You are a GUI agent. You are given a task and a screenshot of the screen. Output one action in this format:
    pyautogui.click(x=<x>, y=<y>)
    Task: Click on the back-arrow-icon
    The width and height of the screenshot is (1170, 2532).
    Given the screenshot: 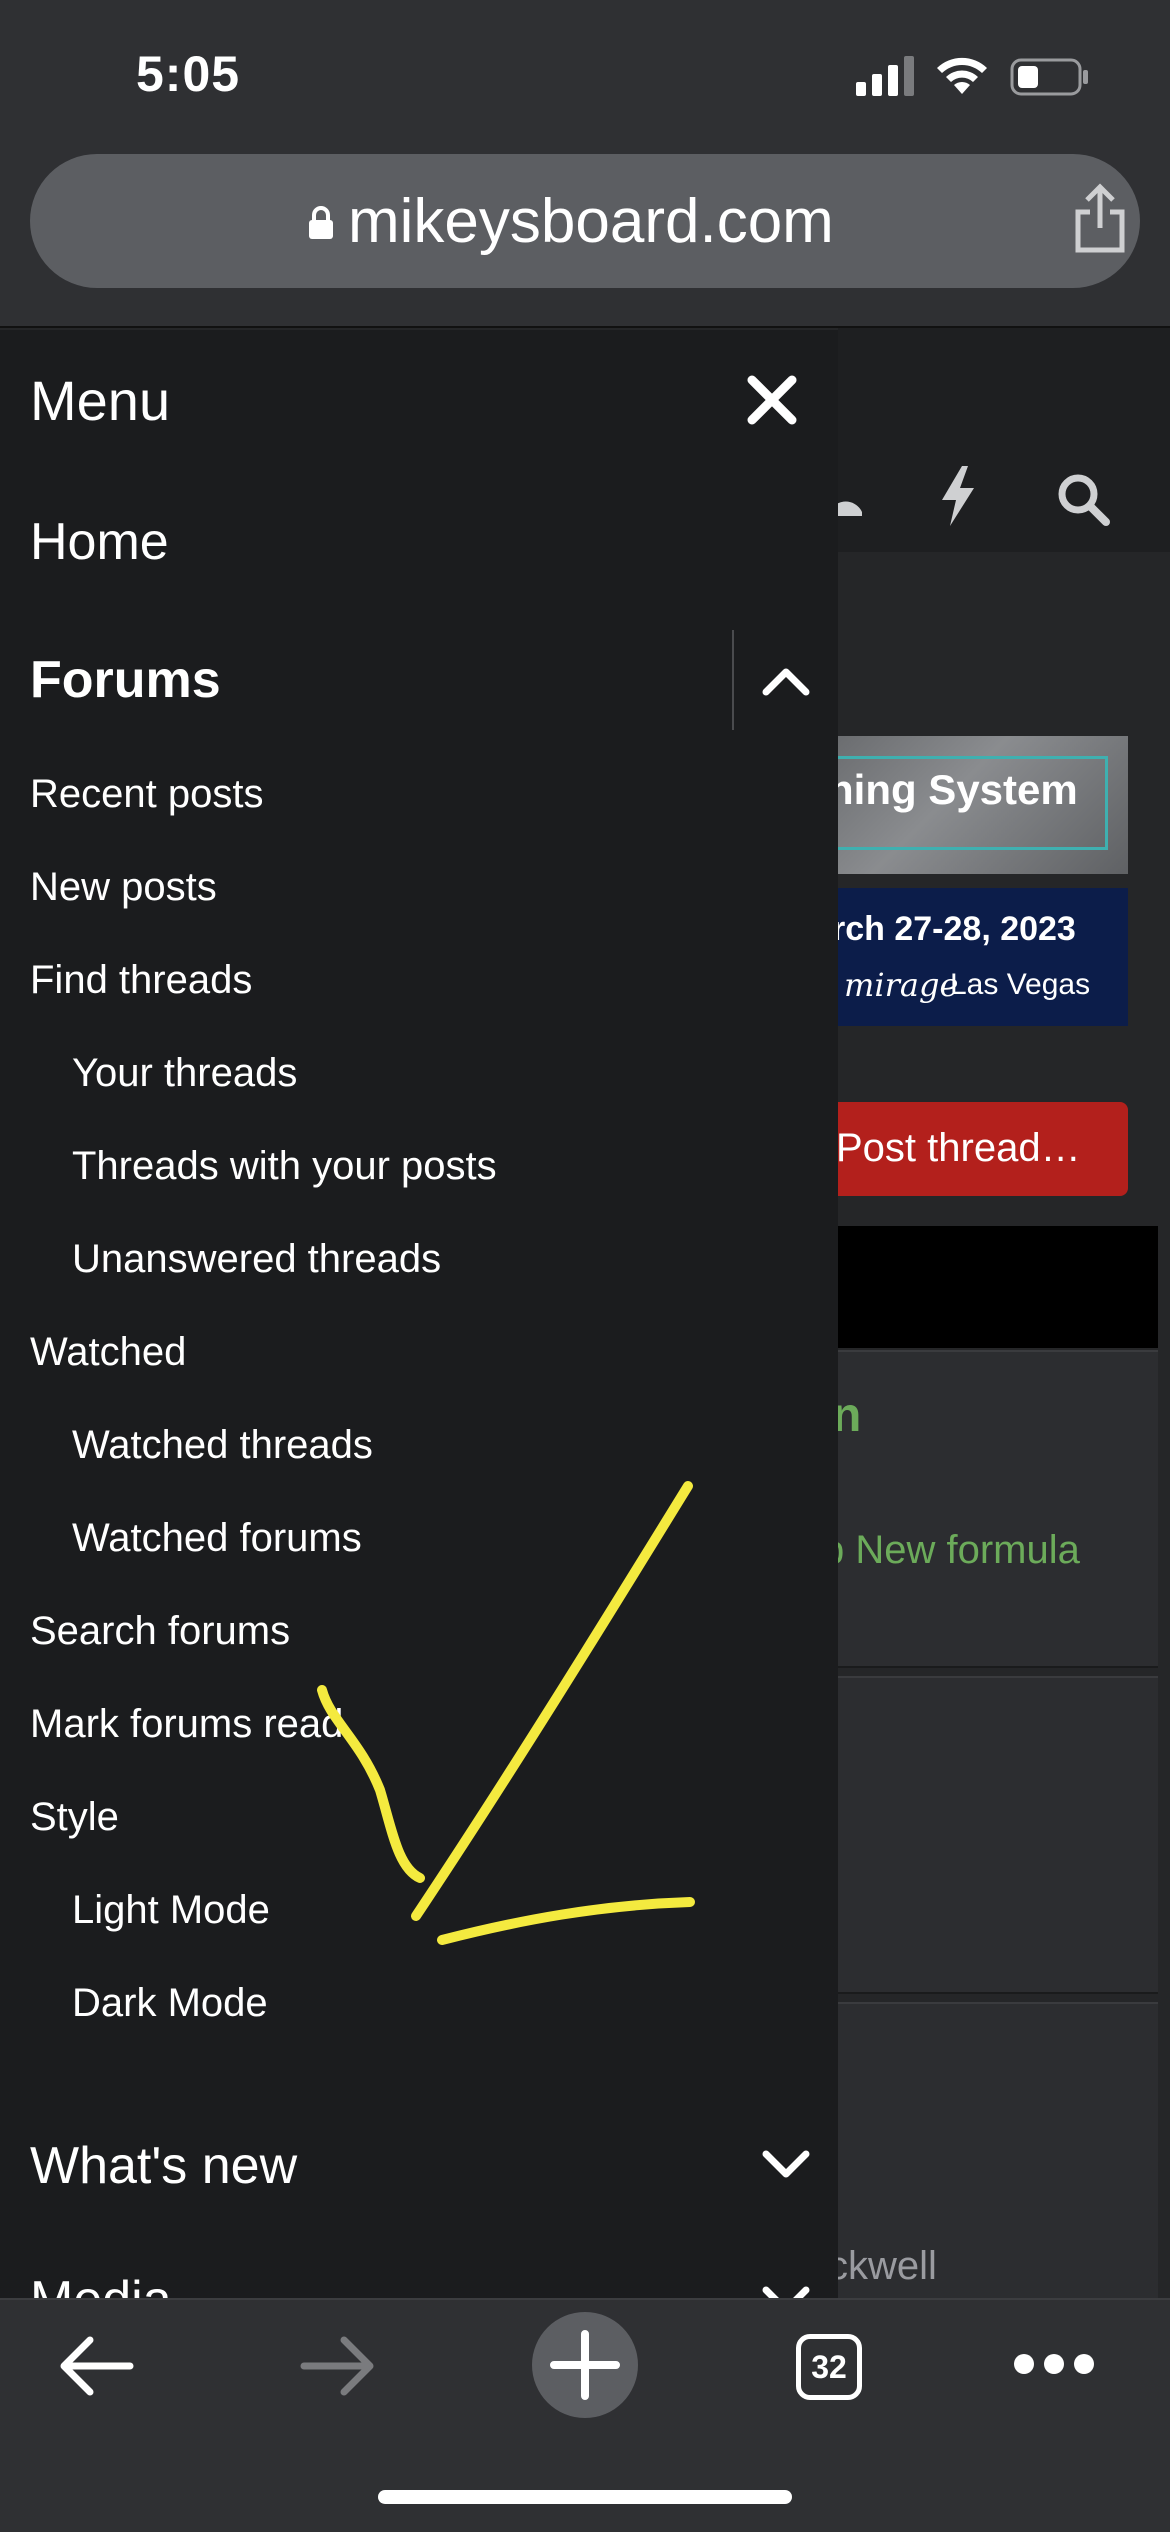 What is the action you would take?
    pyautogui.click(x=96, y=2366)
    